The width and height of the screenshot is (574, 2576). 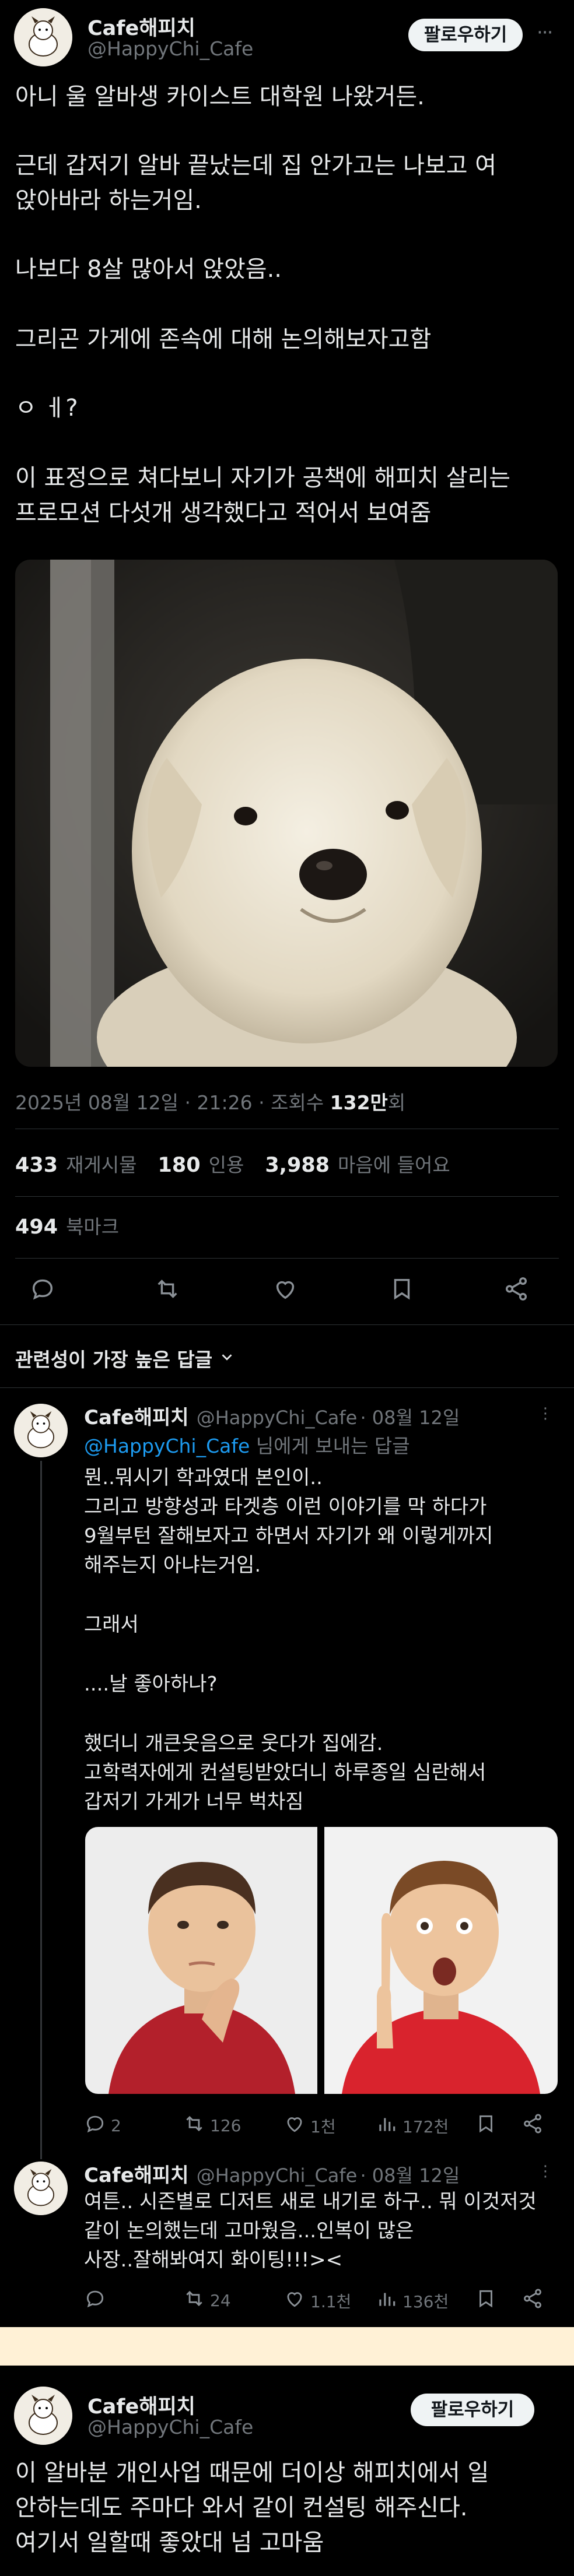 I want to click on reply-text-line: 같이 논의했는데 고마웠음...인복이 많은, so click(x=249, y=2231).